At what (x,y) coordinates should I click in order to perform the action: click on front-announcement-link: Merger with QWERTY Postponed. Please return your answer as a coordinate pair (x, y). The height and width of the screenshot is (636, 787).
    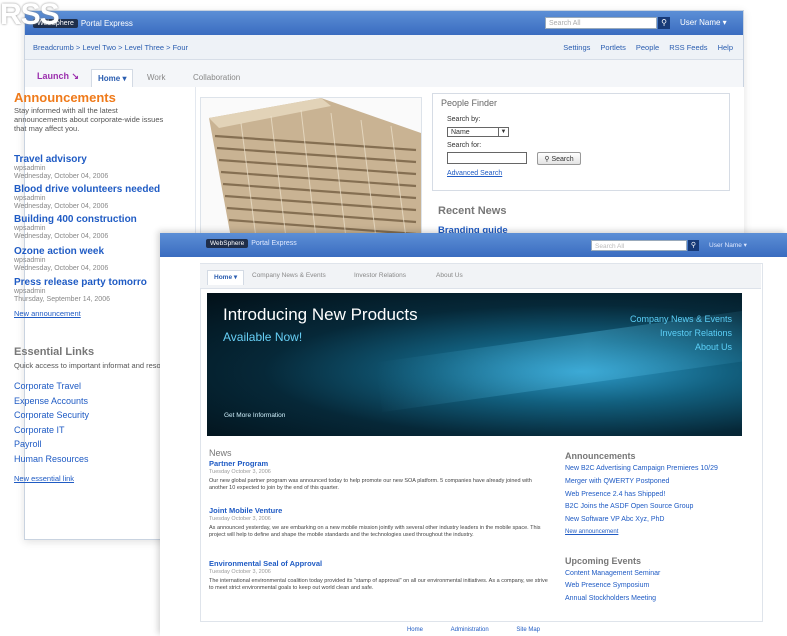
    Looking at the image, I should click on (617, 481).